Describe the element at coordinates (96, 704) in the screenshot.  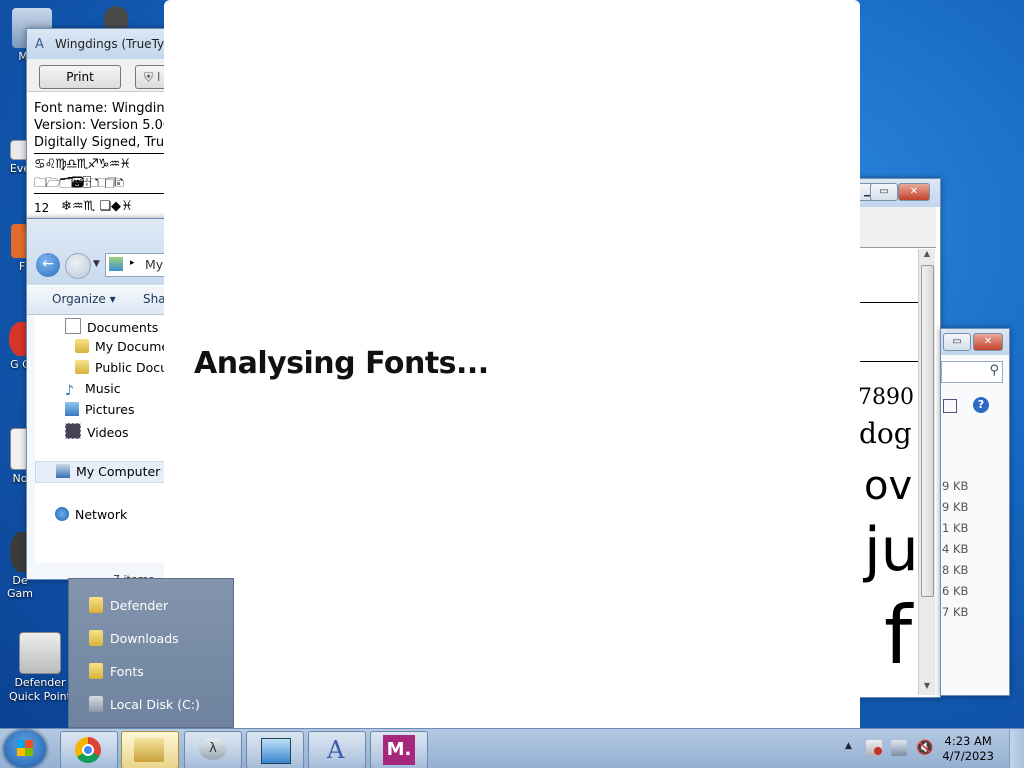
I see `drive-icon` at that location.